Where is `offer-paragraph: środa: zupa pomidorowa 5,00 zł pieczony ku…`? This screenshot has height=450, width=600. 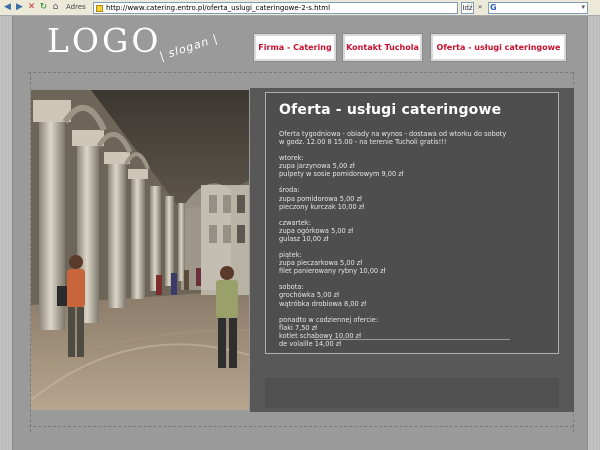 offer-paragraph: środa: zupa pomidorowa 5,00 zł pieczony ku… is located at coordinates (414, 198).